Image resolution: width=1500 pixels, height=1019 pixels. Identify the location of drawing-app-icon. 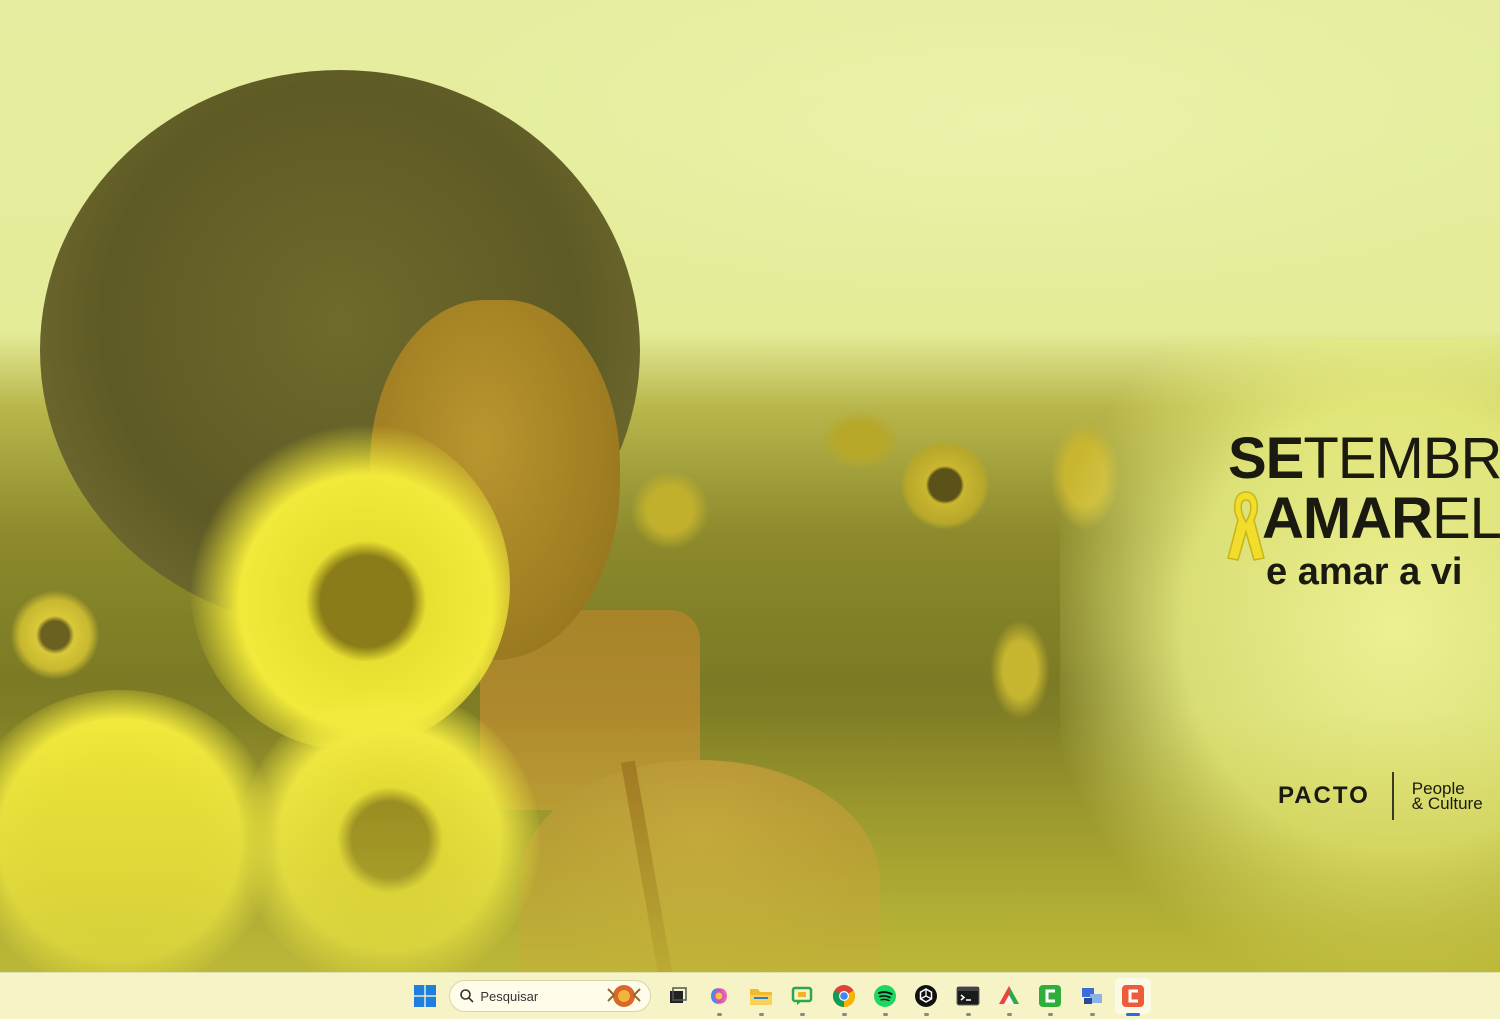
(1009, 995).